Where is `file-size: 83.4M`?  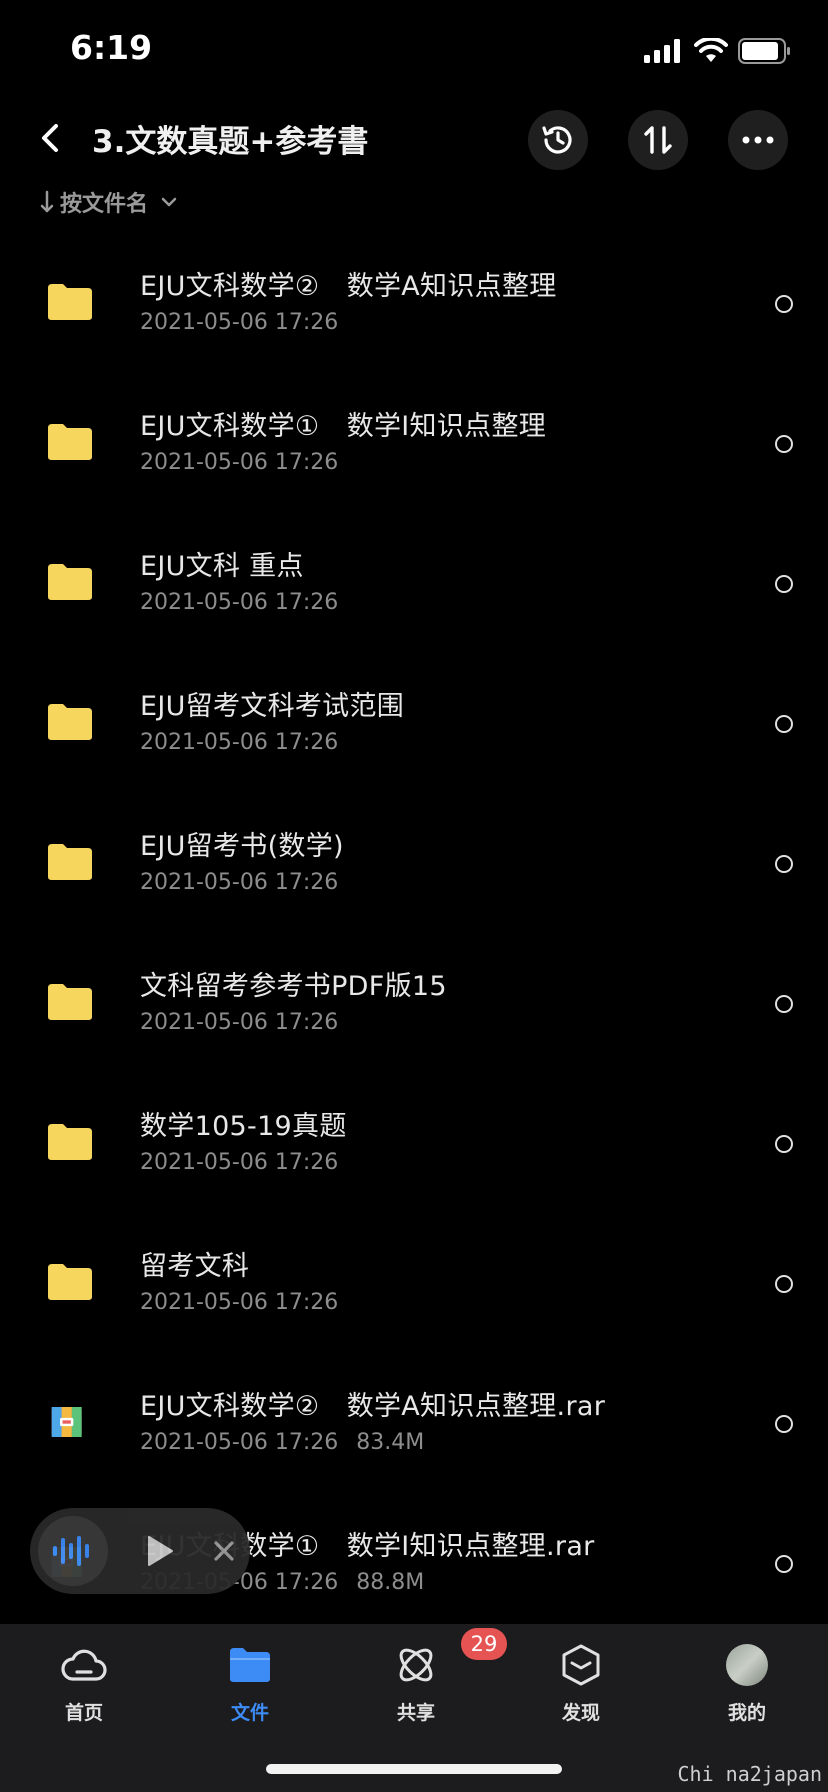 file-size: 83.4M is located at coordinates (390, 1442).